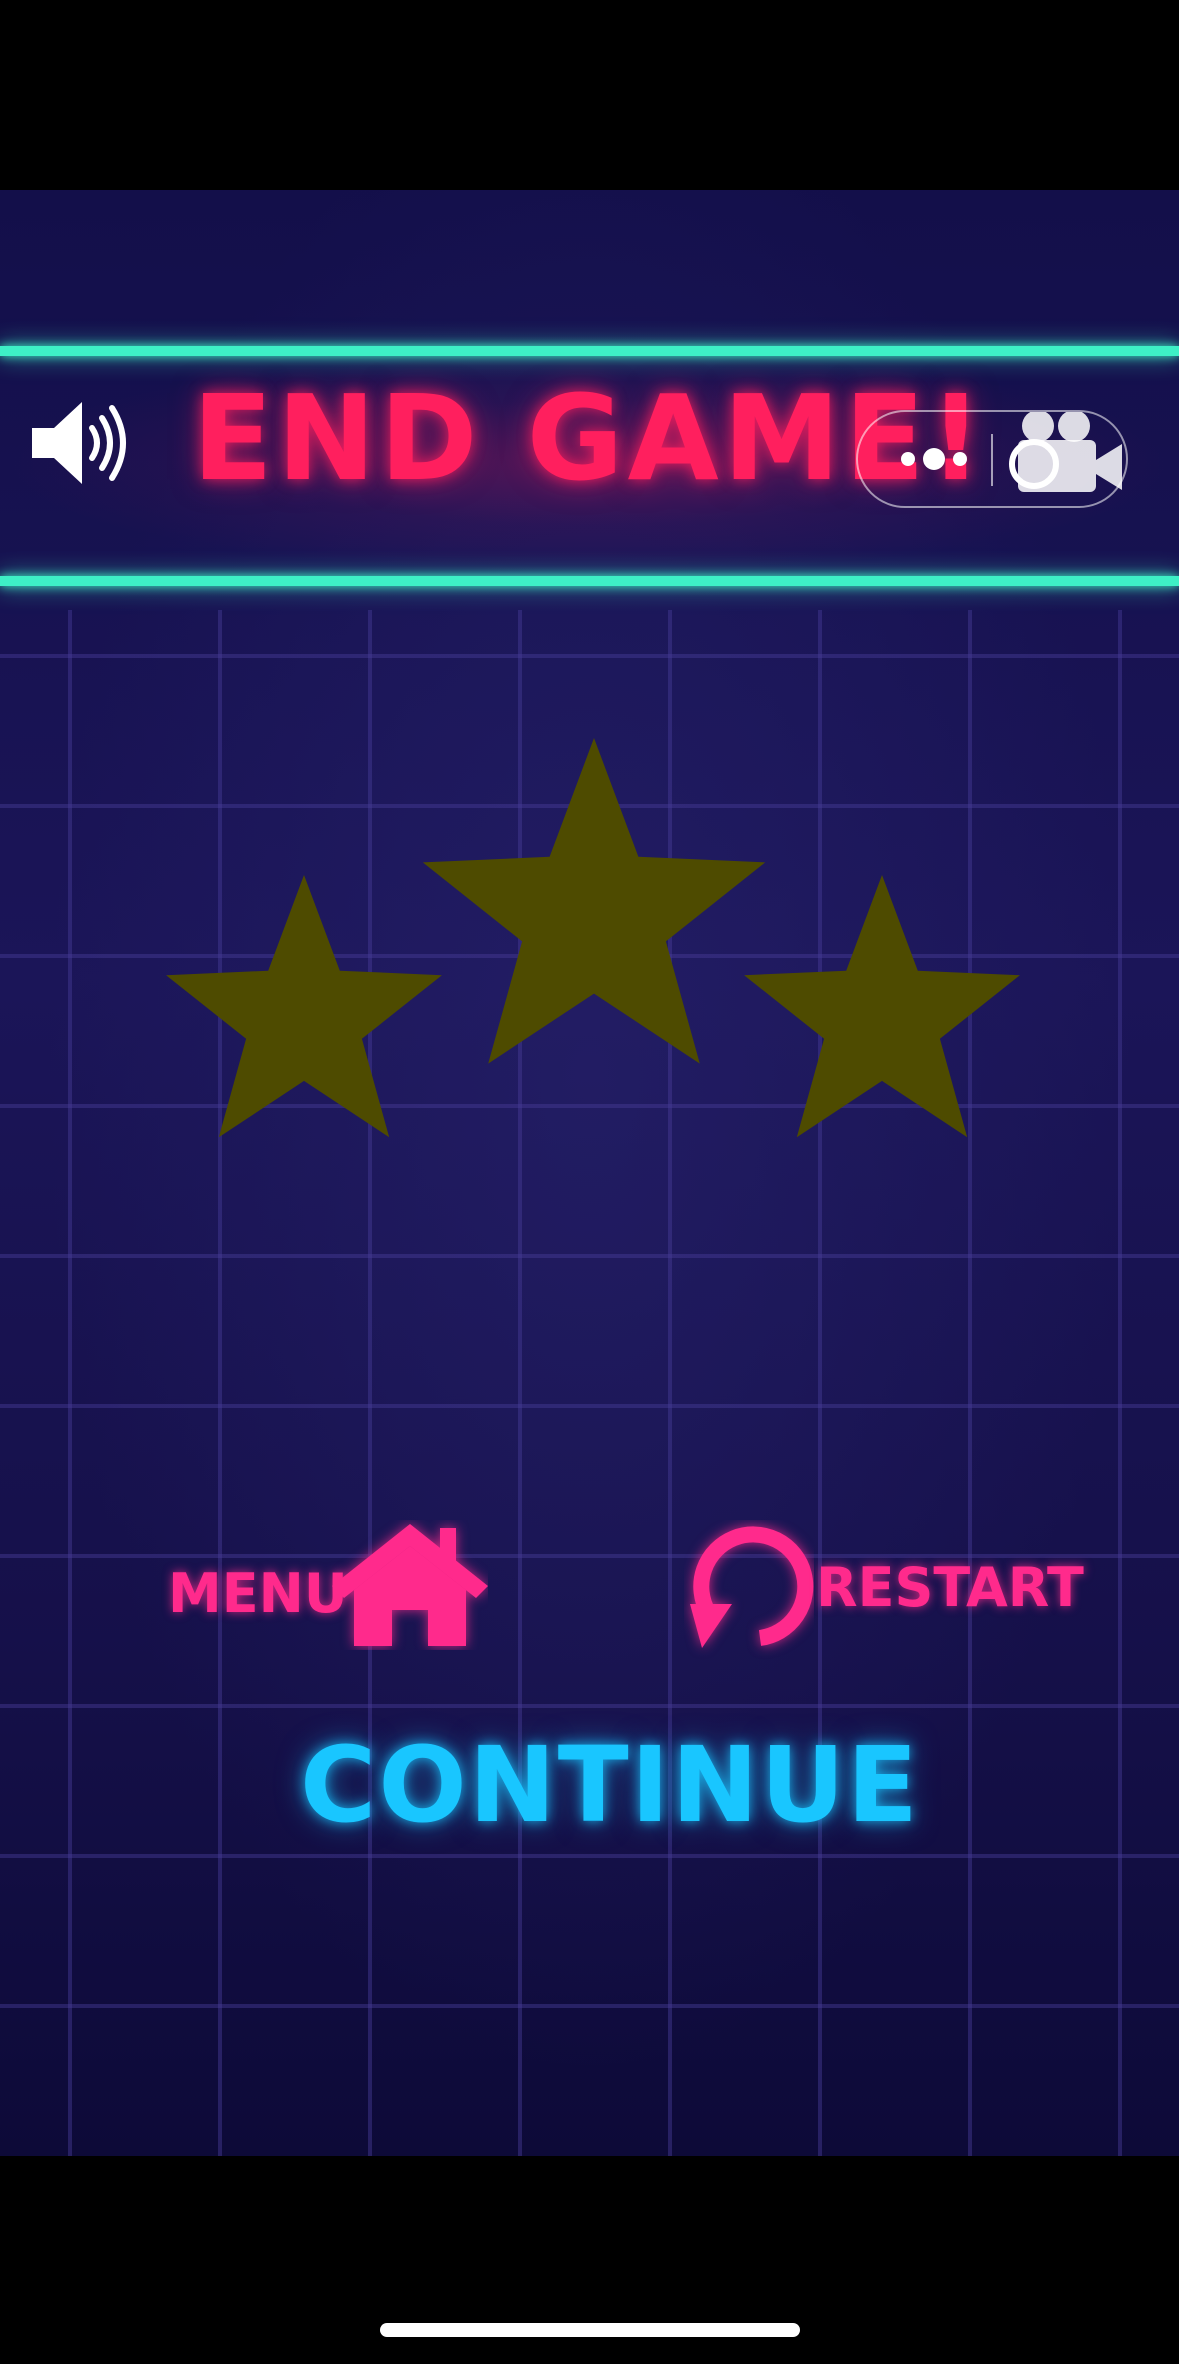 Image resolution: width=1179 pixels, height=2364 pixels. Describe the element at coordinates (752, 1587) in the screenshot. I see `restart-arrow-icon` at that location.